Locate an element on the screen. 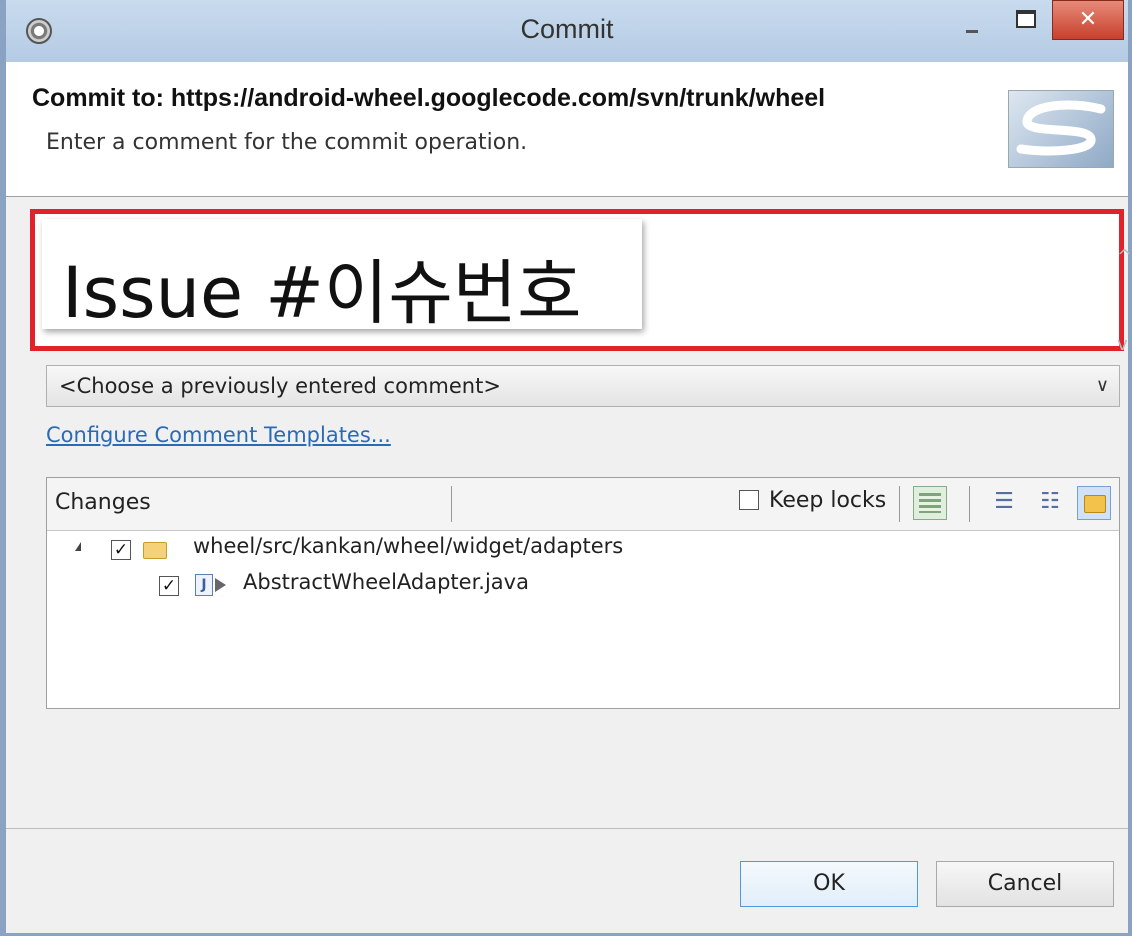 The image size is (1132, 936). show-compare-icon is located at coordinates (930, 503).